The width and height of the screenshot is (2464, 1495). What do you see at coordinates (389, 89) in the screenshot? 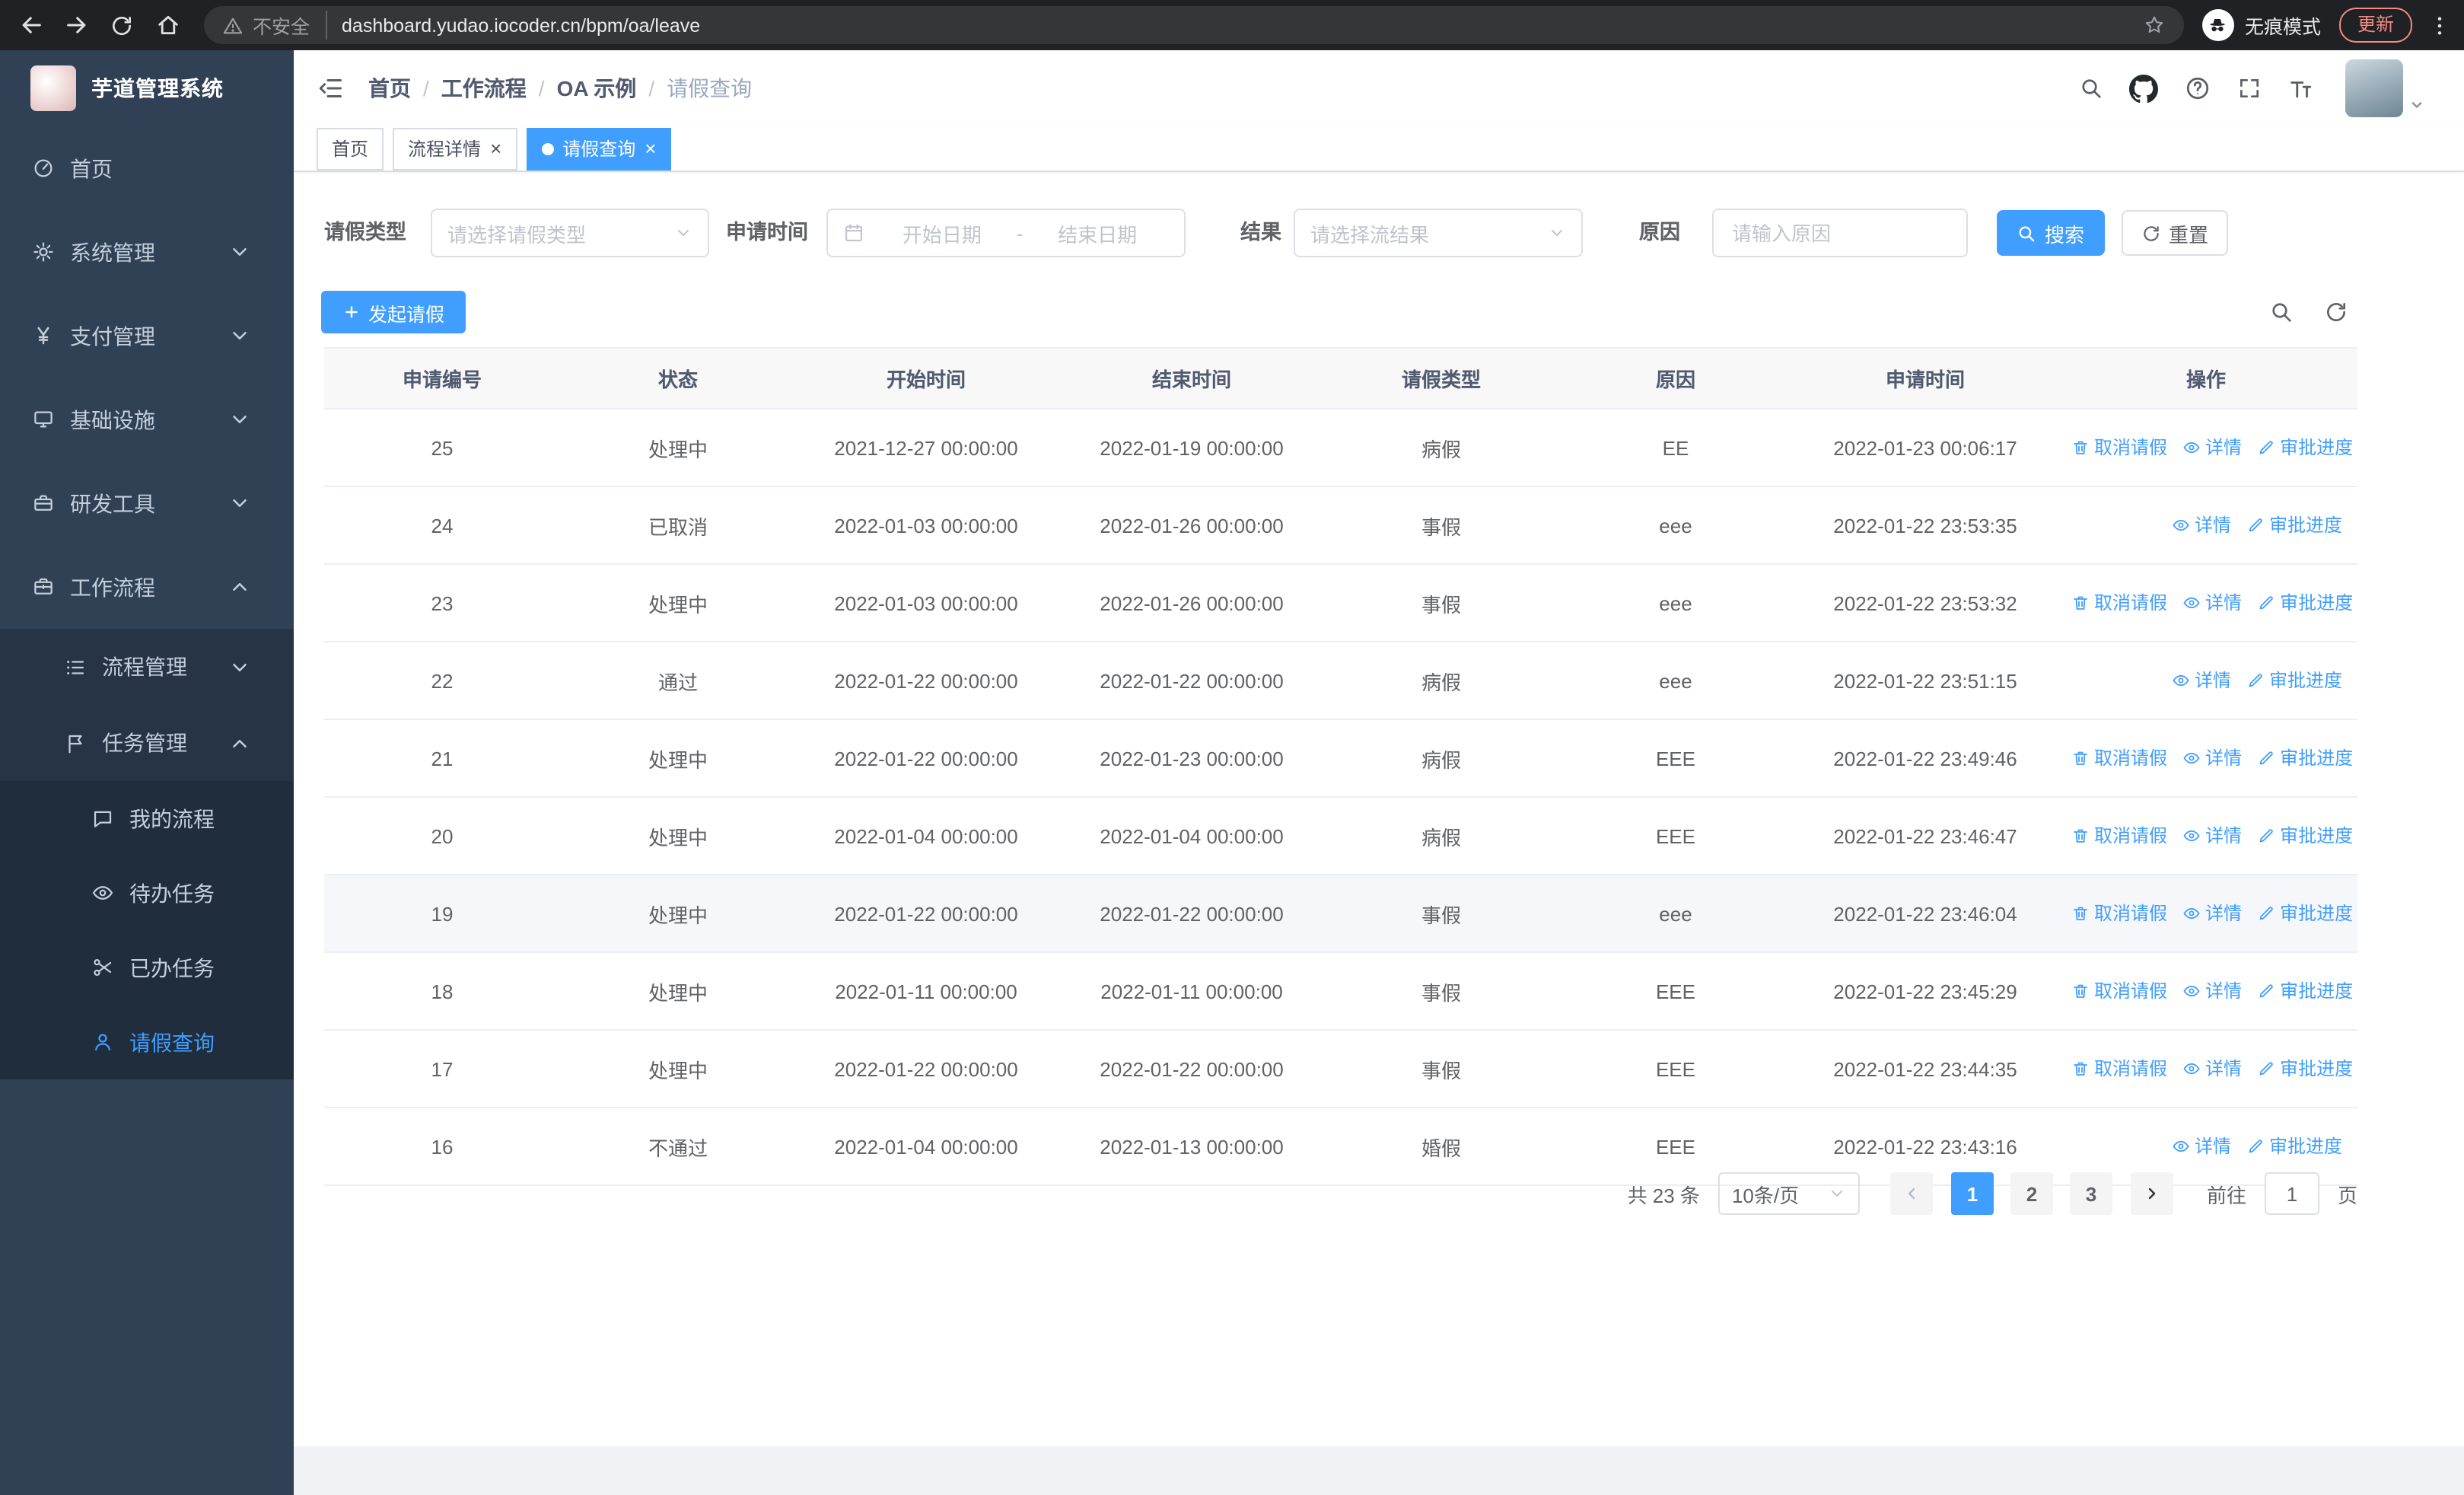
I see `breadcrumb-item: 首页` at bounding box center [389, 89].